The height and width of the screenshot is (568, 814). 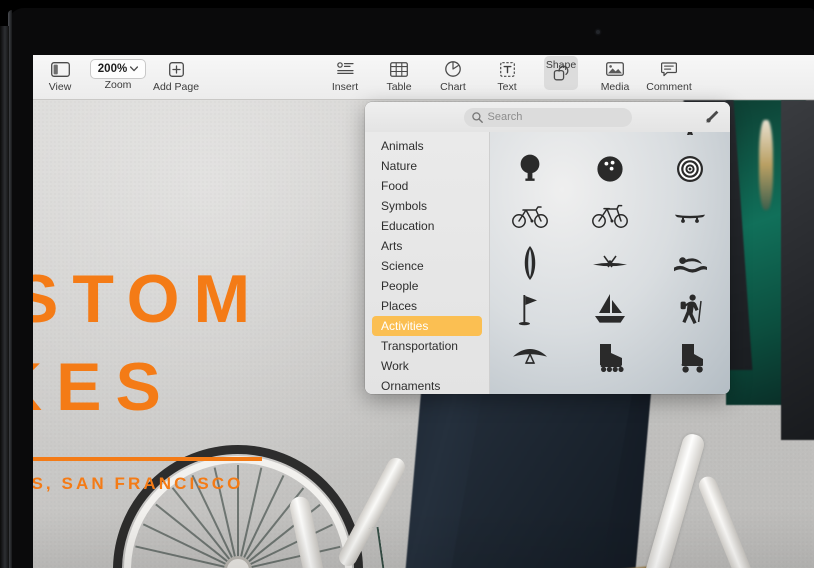 What do you see at coordinates (615, 87) in the screenshot?
I see `media-label: Media` at bounding box center [615, 87].